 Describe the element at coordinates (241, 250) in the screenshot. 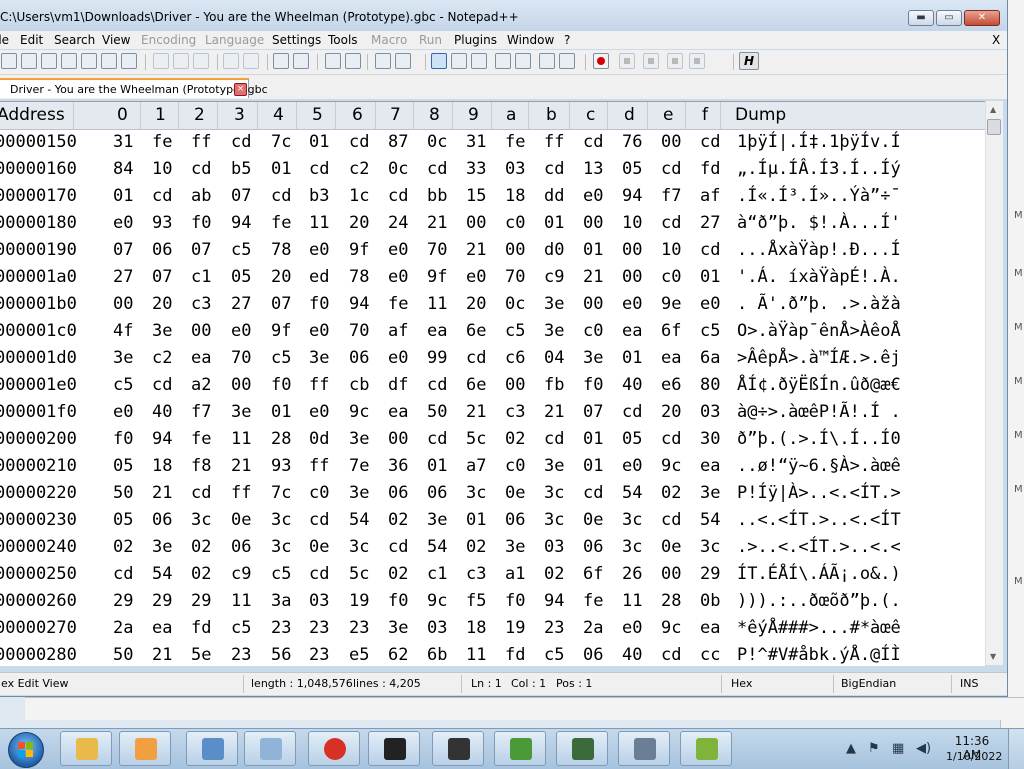

I see `hex-byte: c5` at that location.